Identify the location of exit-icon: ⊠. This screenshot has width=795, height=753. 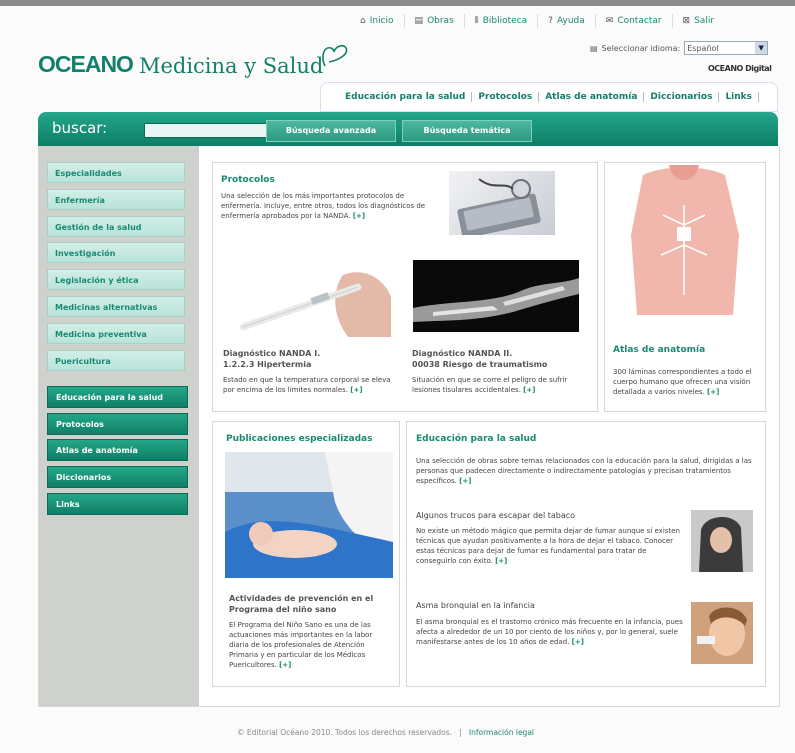
(686, 21).